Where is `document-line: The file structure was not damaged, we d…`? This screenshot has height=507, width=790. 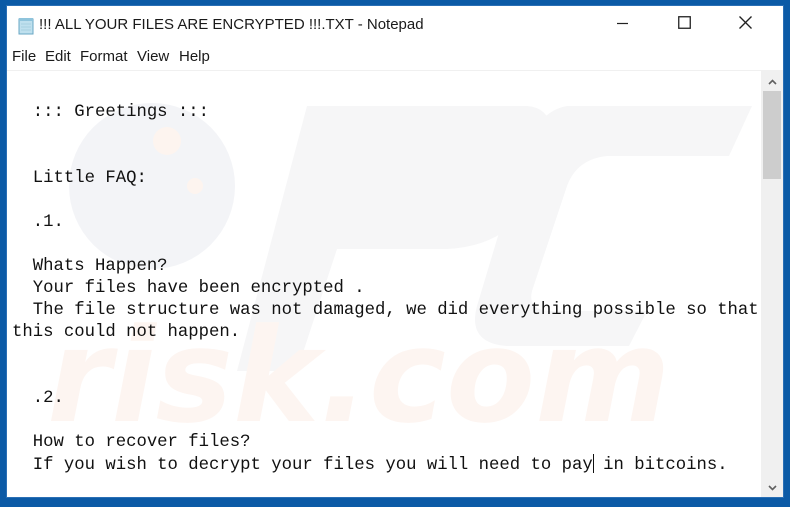 document-line: The file structure was not damaged, we d… is located at coordinates (395, 310).